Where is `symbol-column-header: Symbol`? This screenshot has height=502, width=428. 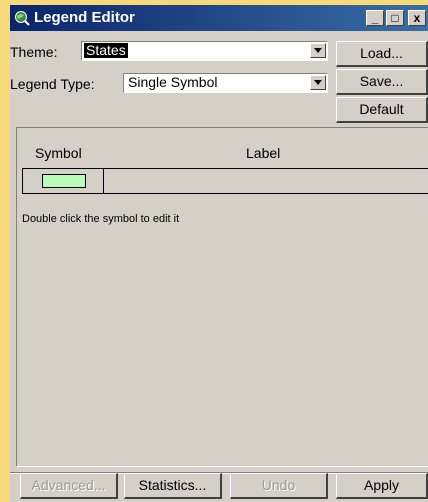 symbol-column-header: Symbol is located at coordinates (58, 153).